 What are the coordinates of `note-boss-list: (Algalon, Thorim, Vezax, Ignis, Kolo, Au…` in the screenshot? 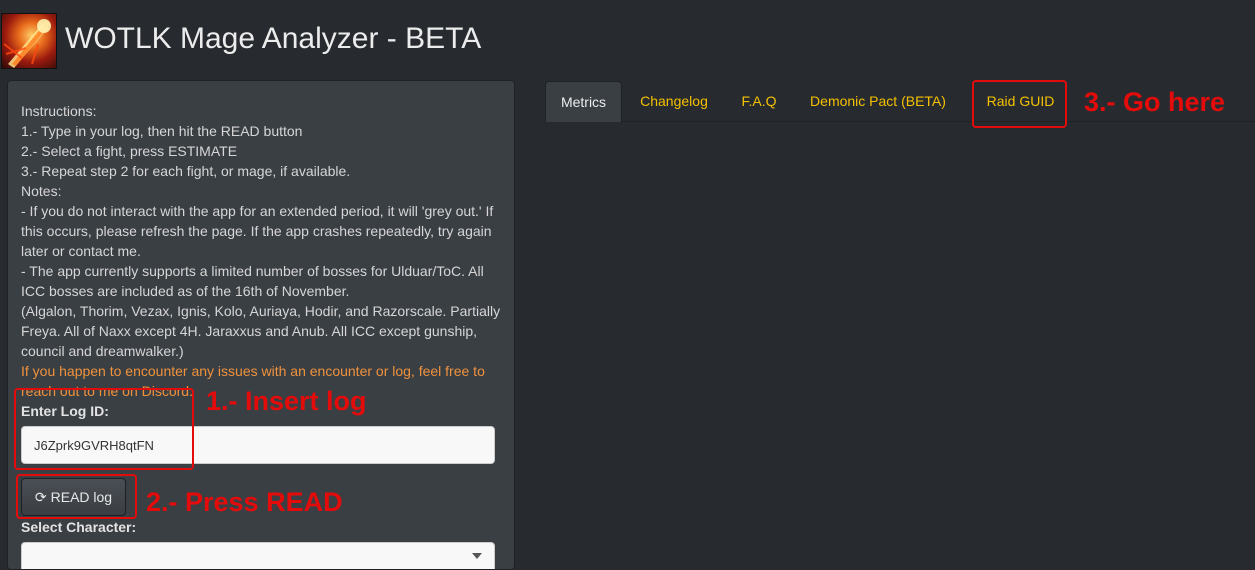 It's located at (261, 331).